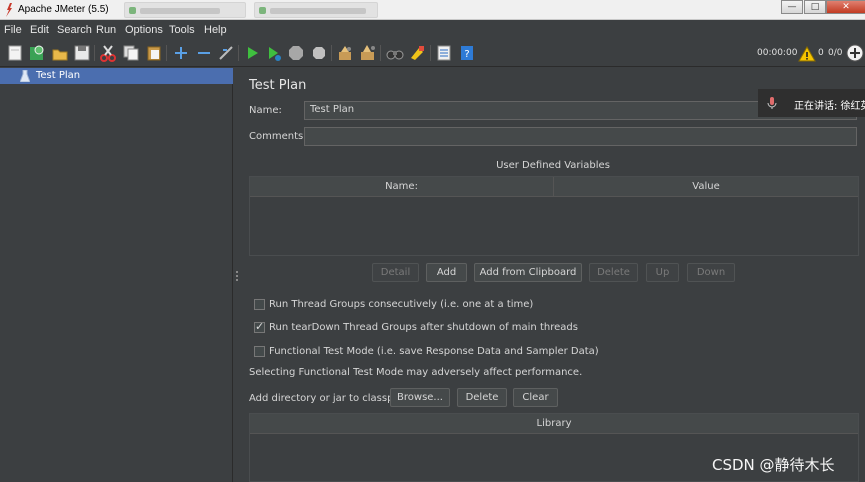  I want to click on reset-search-icon, so click(417, 53).